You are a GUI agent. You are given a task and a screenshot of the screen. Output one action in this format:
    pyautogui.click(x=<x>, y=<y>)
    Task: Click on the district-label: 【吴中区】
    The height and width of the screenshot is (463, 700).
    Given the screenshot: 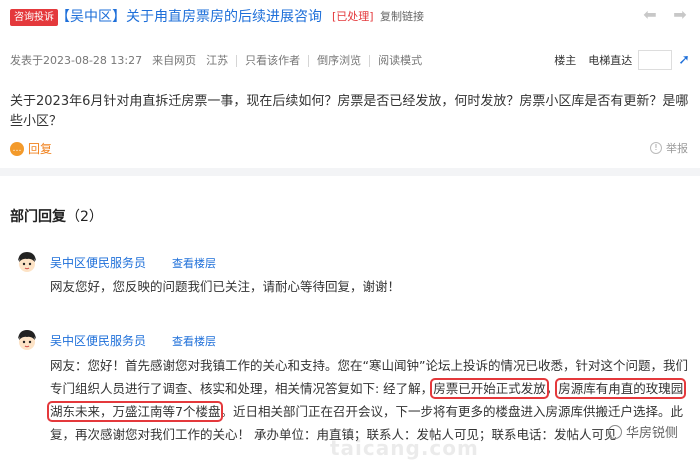 What is the action you would take?
    pyautogui.click(x=91, y=17)
    